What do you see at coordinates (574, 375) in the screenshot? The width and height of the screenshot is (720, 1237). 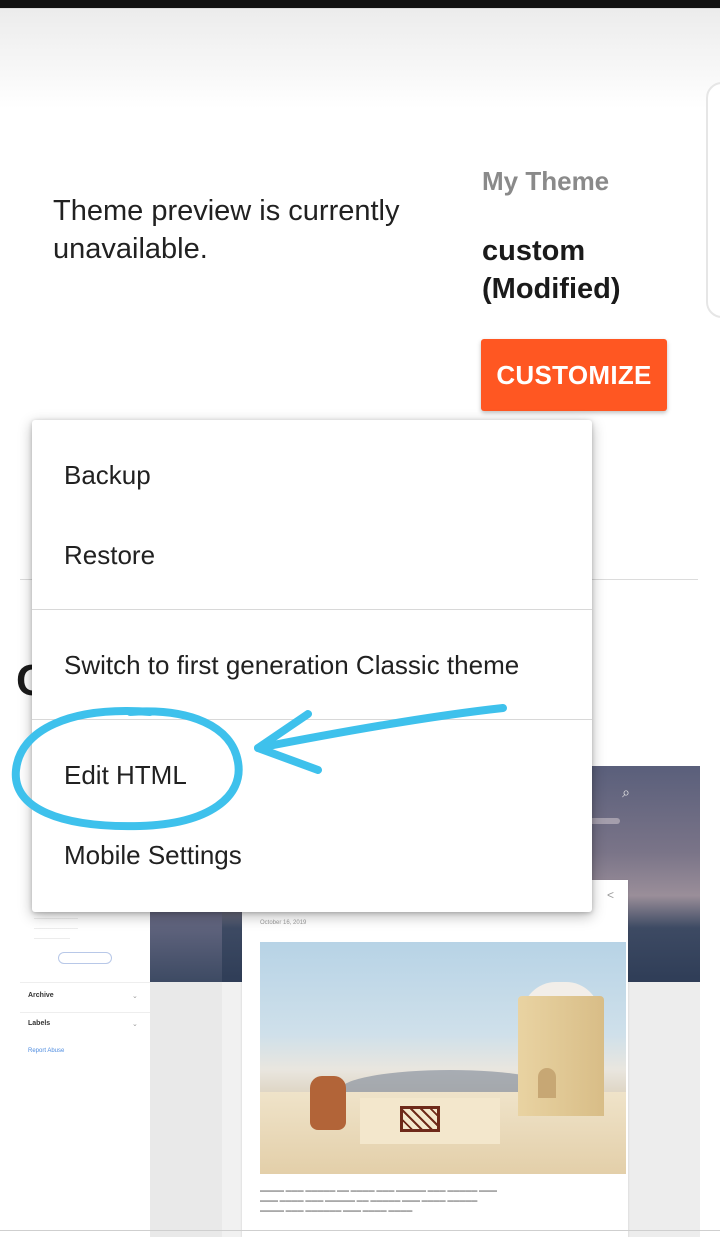 I see `customize-button: CUSTOMIZE` at bounding box center [574, 375].